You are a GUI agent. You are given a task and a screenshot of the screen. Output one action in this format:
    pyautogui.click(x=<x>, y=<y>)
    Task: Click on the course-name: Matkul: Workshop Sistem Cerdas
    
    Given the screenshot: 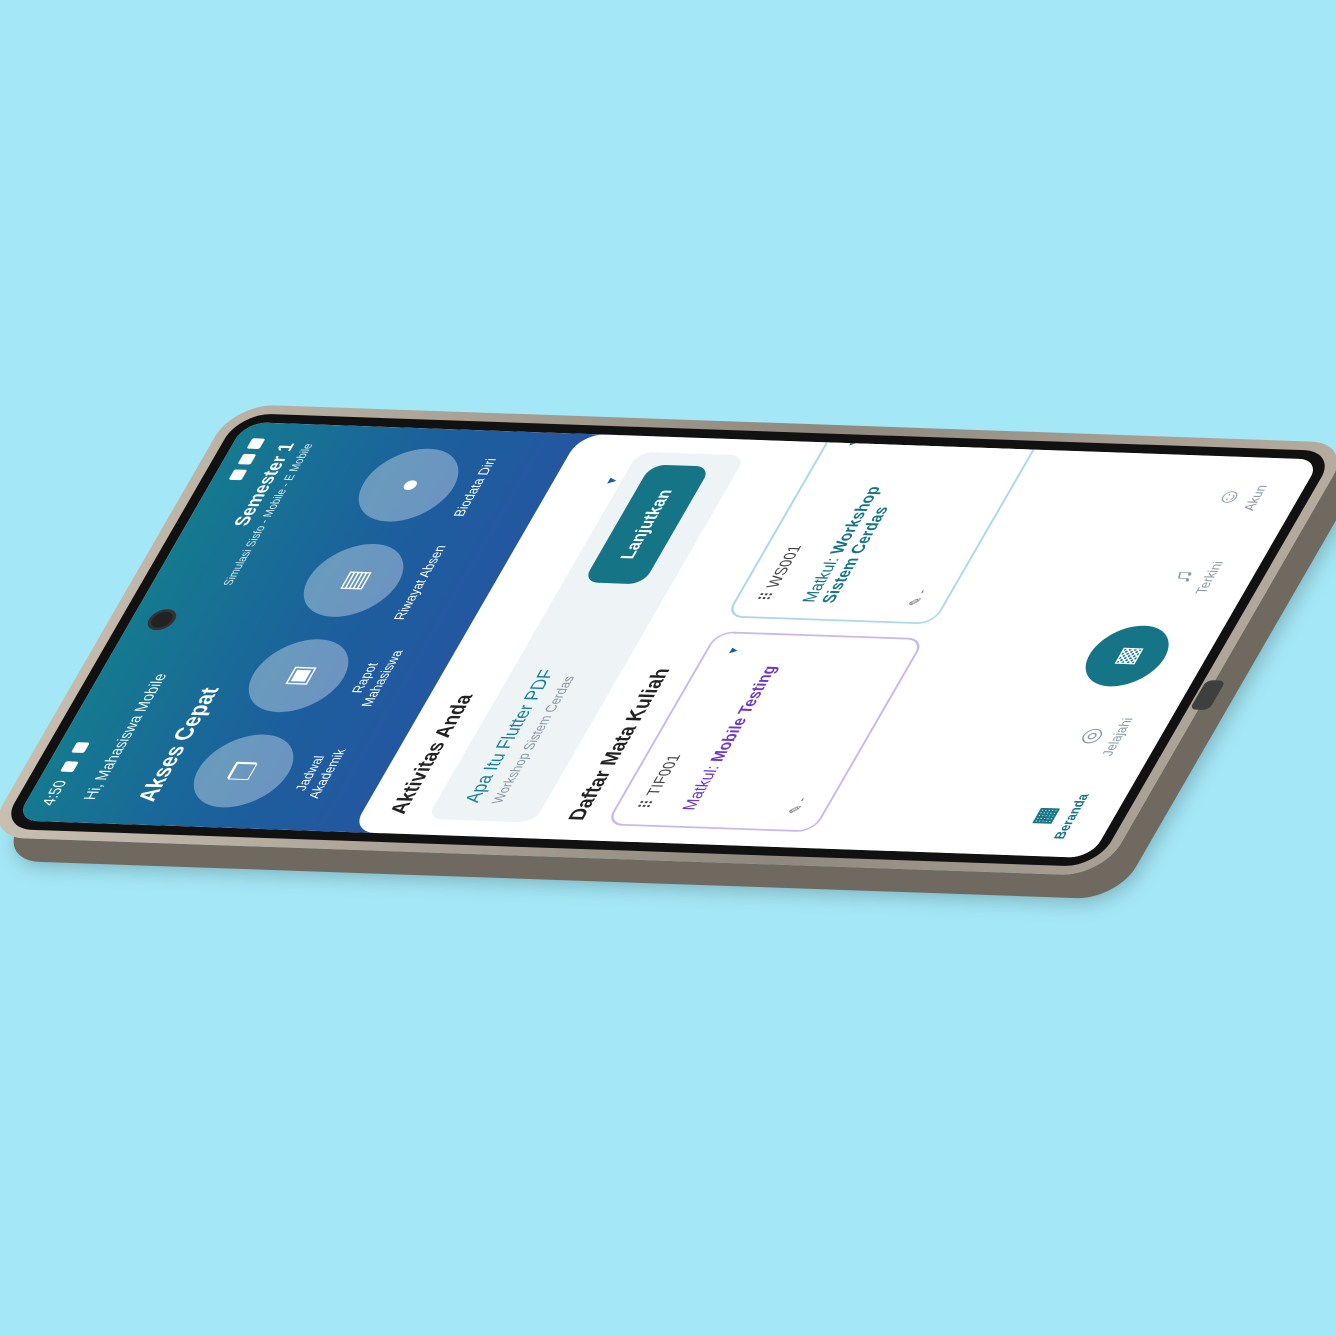 What is the action you would take?
    pyautogui.click(x=866, y=522)
    